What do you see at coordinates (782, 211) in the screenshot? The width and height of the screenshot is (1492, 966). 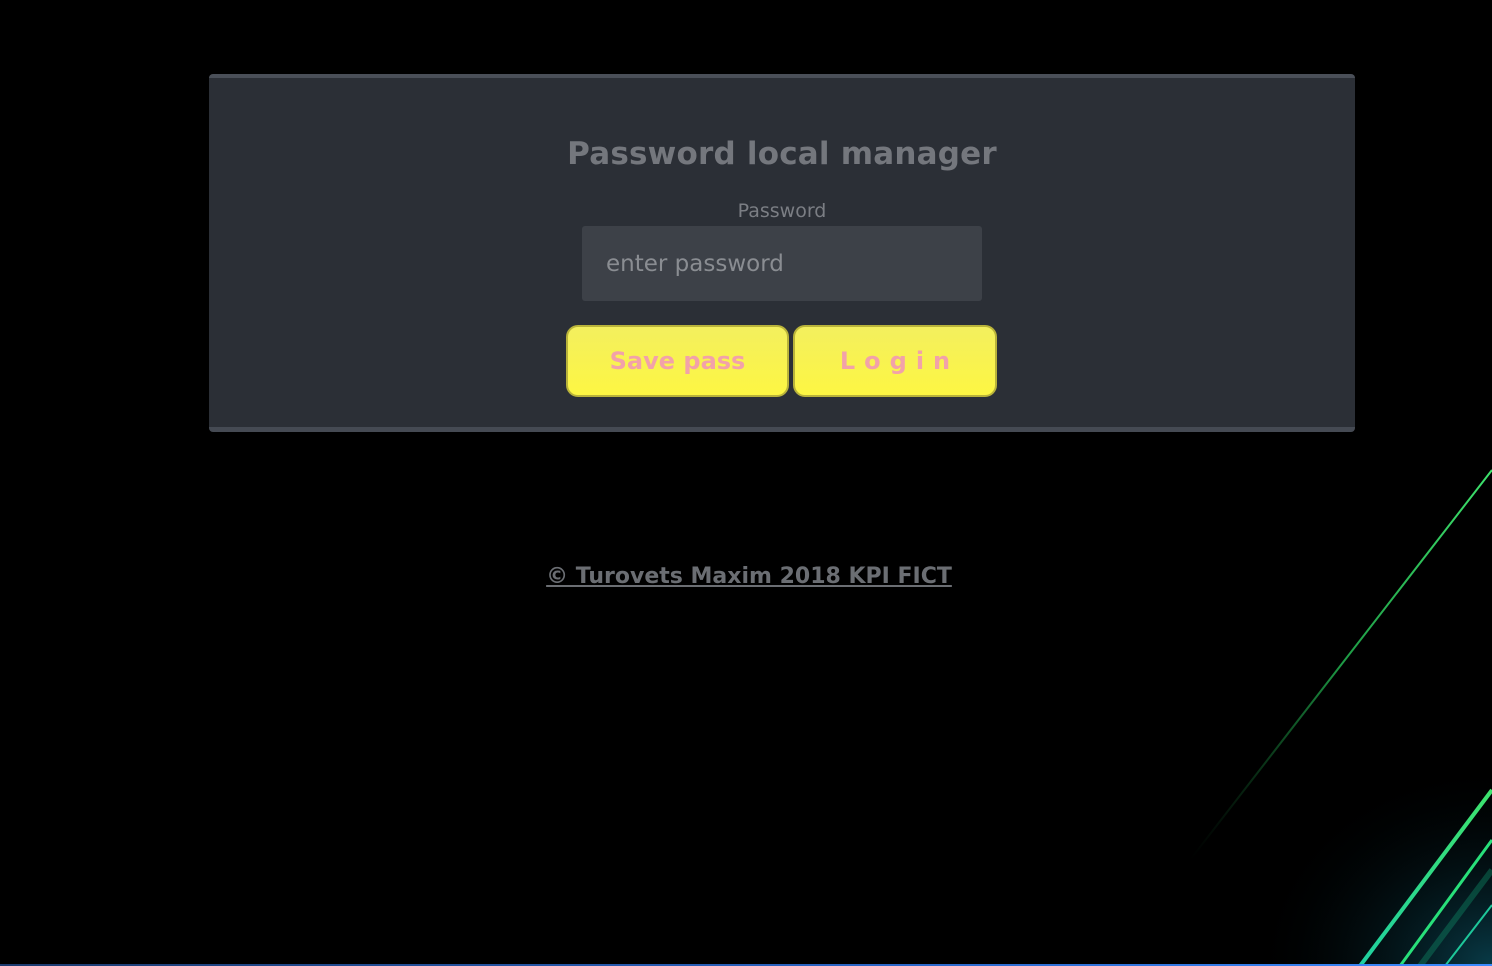 I see `password-label: Password` at bounding box center [782, 211].